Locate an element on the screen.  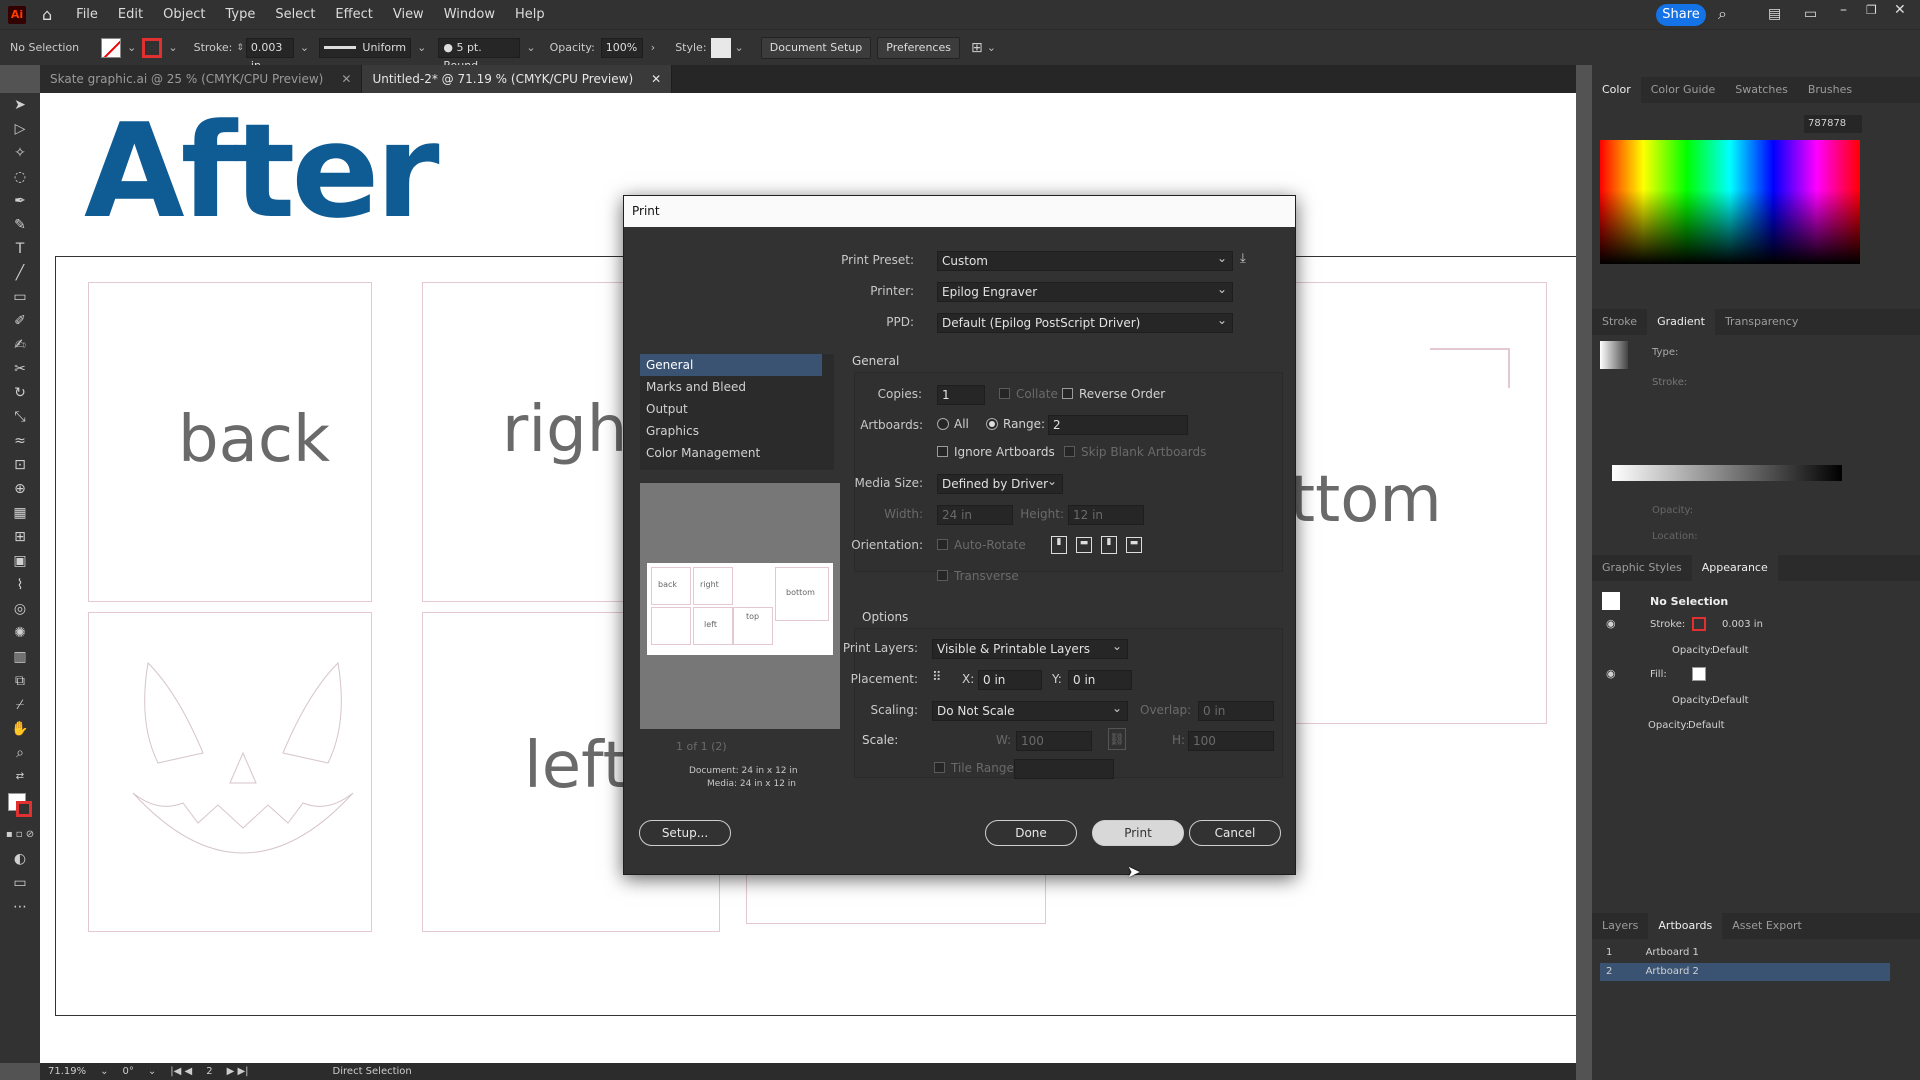
swap-colors-icon: ⇄ is located at coordinates (20, 777).